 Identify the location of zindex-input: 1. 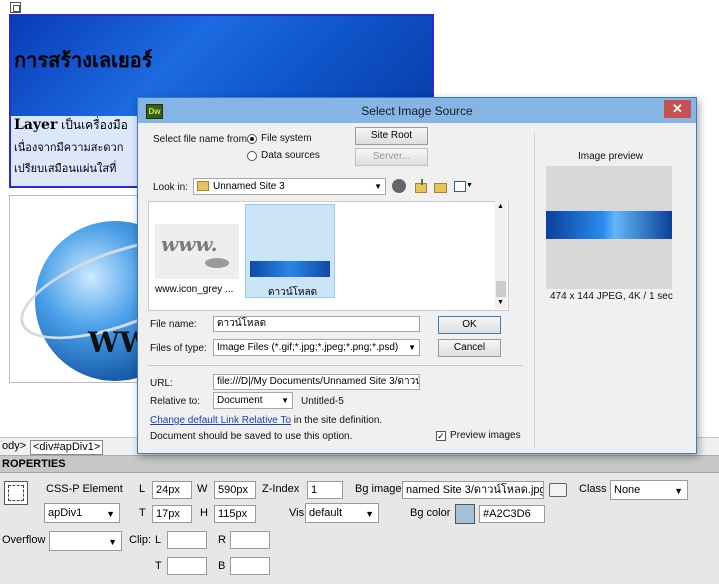
(325, 490).